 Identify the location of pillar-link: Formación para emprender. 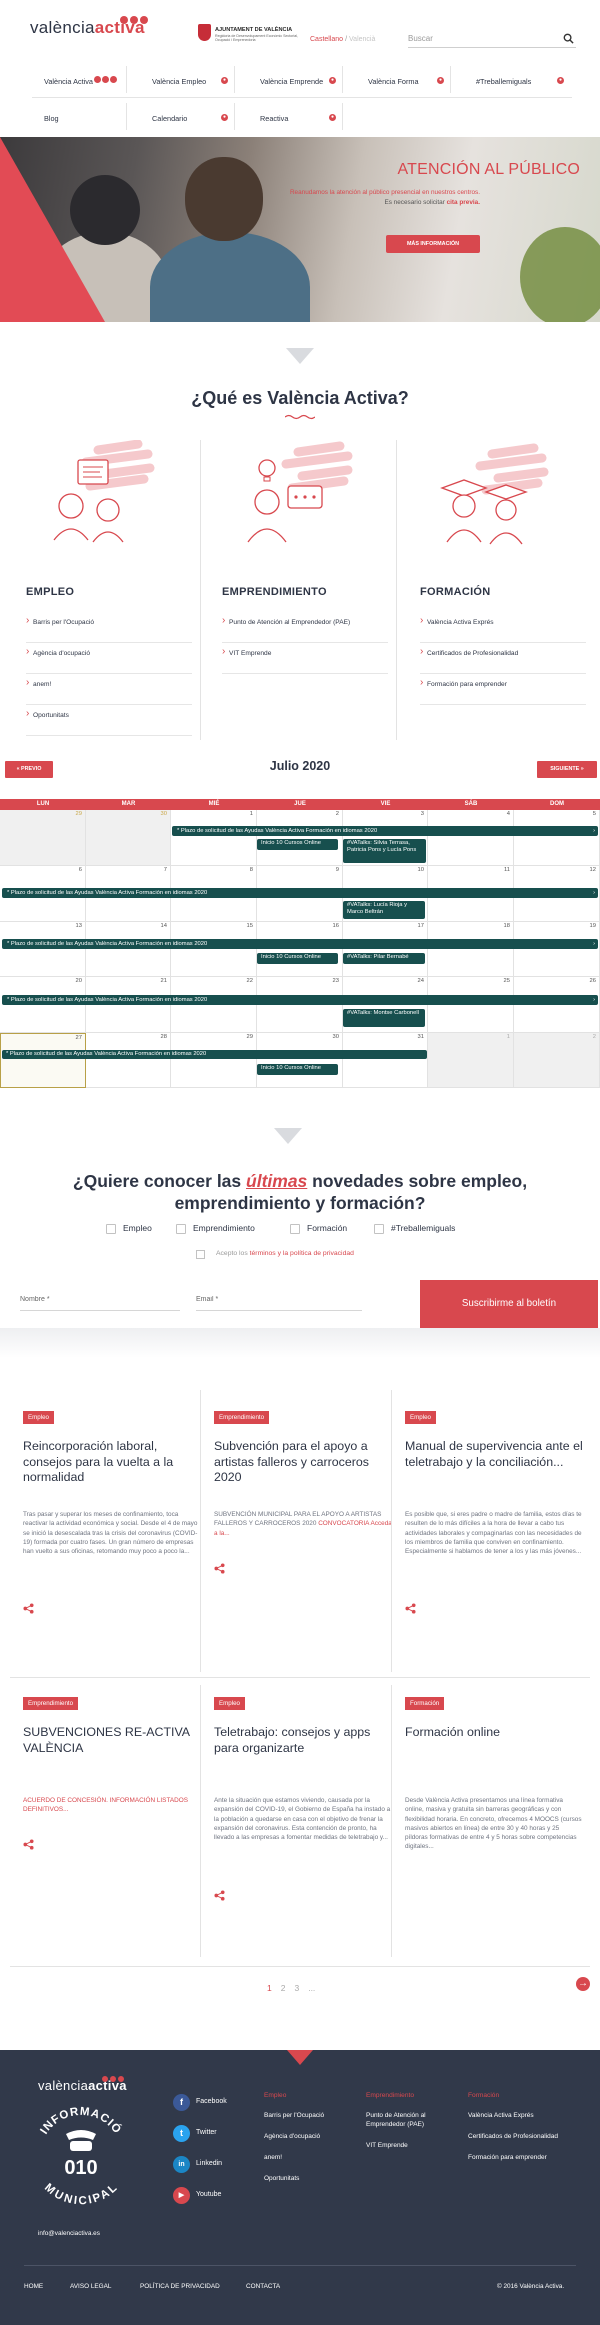
(503, 689).